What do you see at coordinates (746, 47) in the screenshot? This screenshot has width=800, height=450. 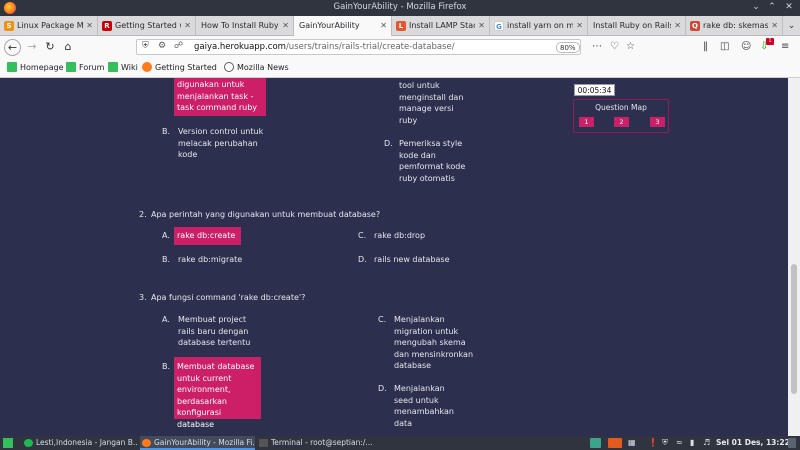 I see `account-icon: ☺` at bounding box center [746, 47].